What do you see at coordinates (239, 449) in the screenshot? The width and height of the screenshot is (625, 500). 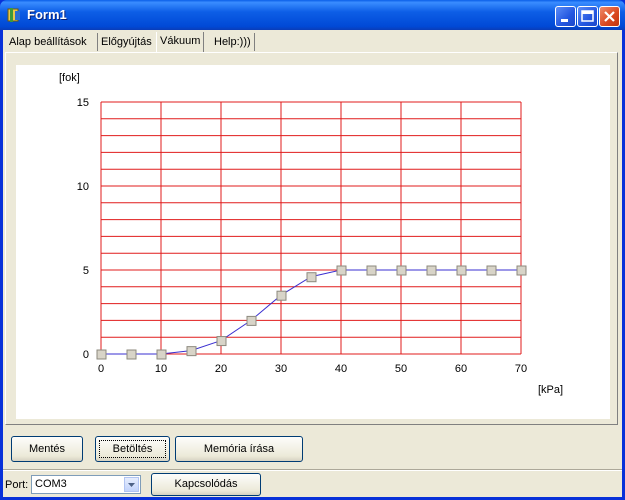 I see `write-memory-button: Memória írása` at bounding box center [239, 449].